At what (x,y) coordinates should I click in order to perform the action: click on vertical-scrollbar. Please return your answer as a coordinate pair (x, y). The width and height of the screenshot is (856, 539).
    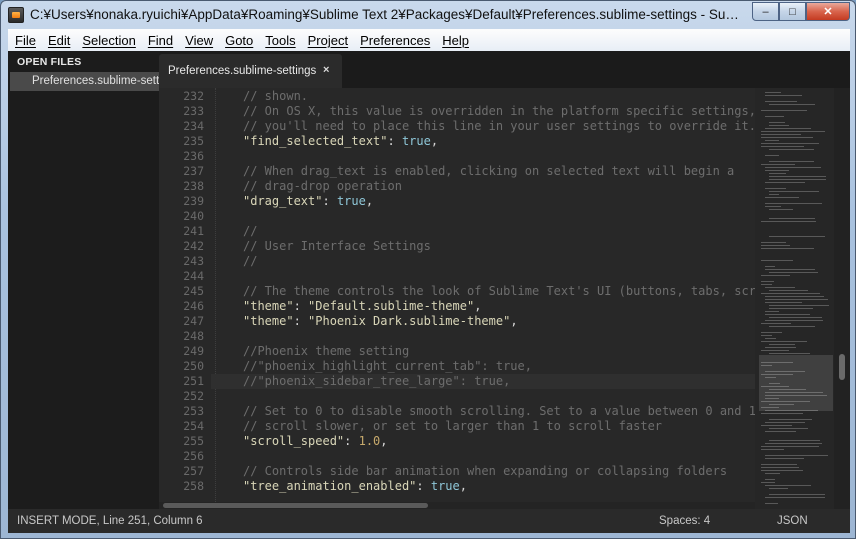
    Looking at the image, I should click on (842, 298).